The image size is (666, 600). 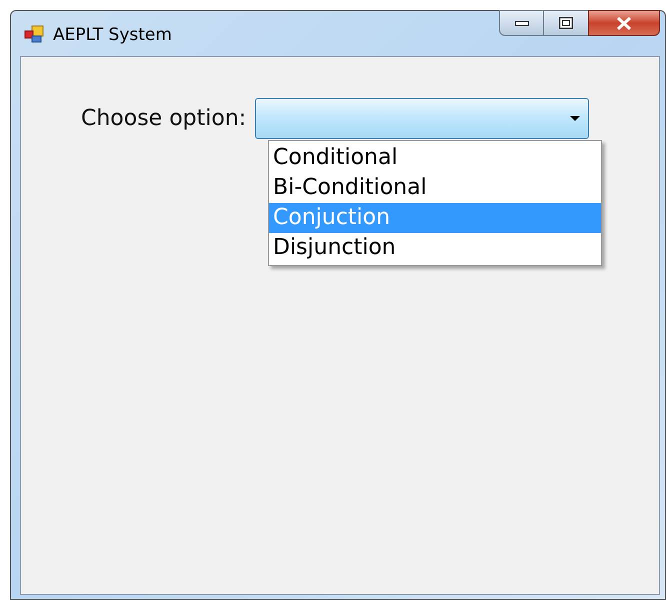 What do you see at coordinates (575, 118) in the screenshot?
I see `dropdown-caret-icon` at bounding box center [575, 118].